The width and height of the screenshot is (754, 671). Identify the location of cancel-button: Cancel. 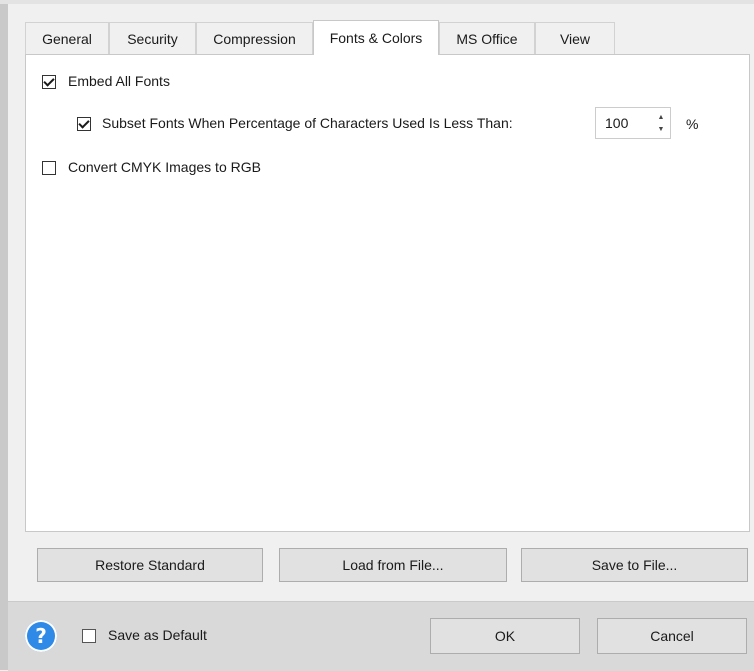
(672, 636).